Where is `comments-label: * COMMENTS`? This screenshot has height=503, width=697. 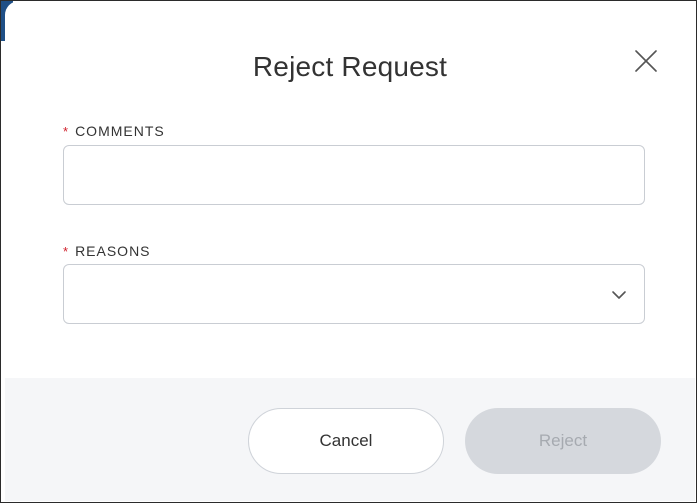 comments-label: * COMMENTS is located at coordinates (114, 131).